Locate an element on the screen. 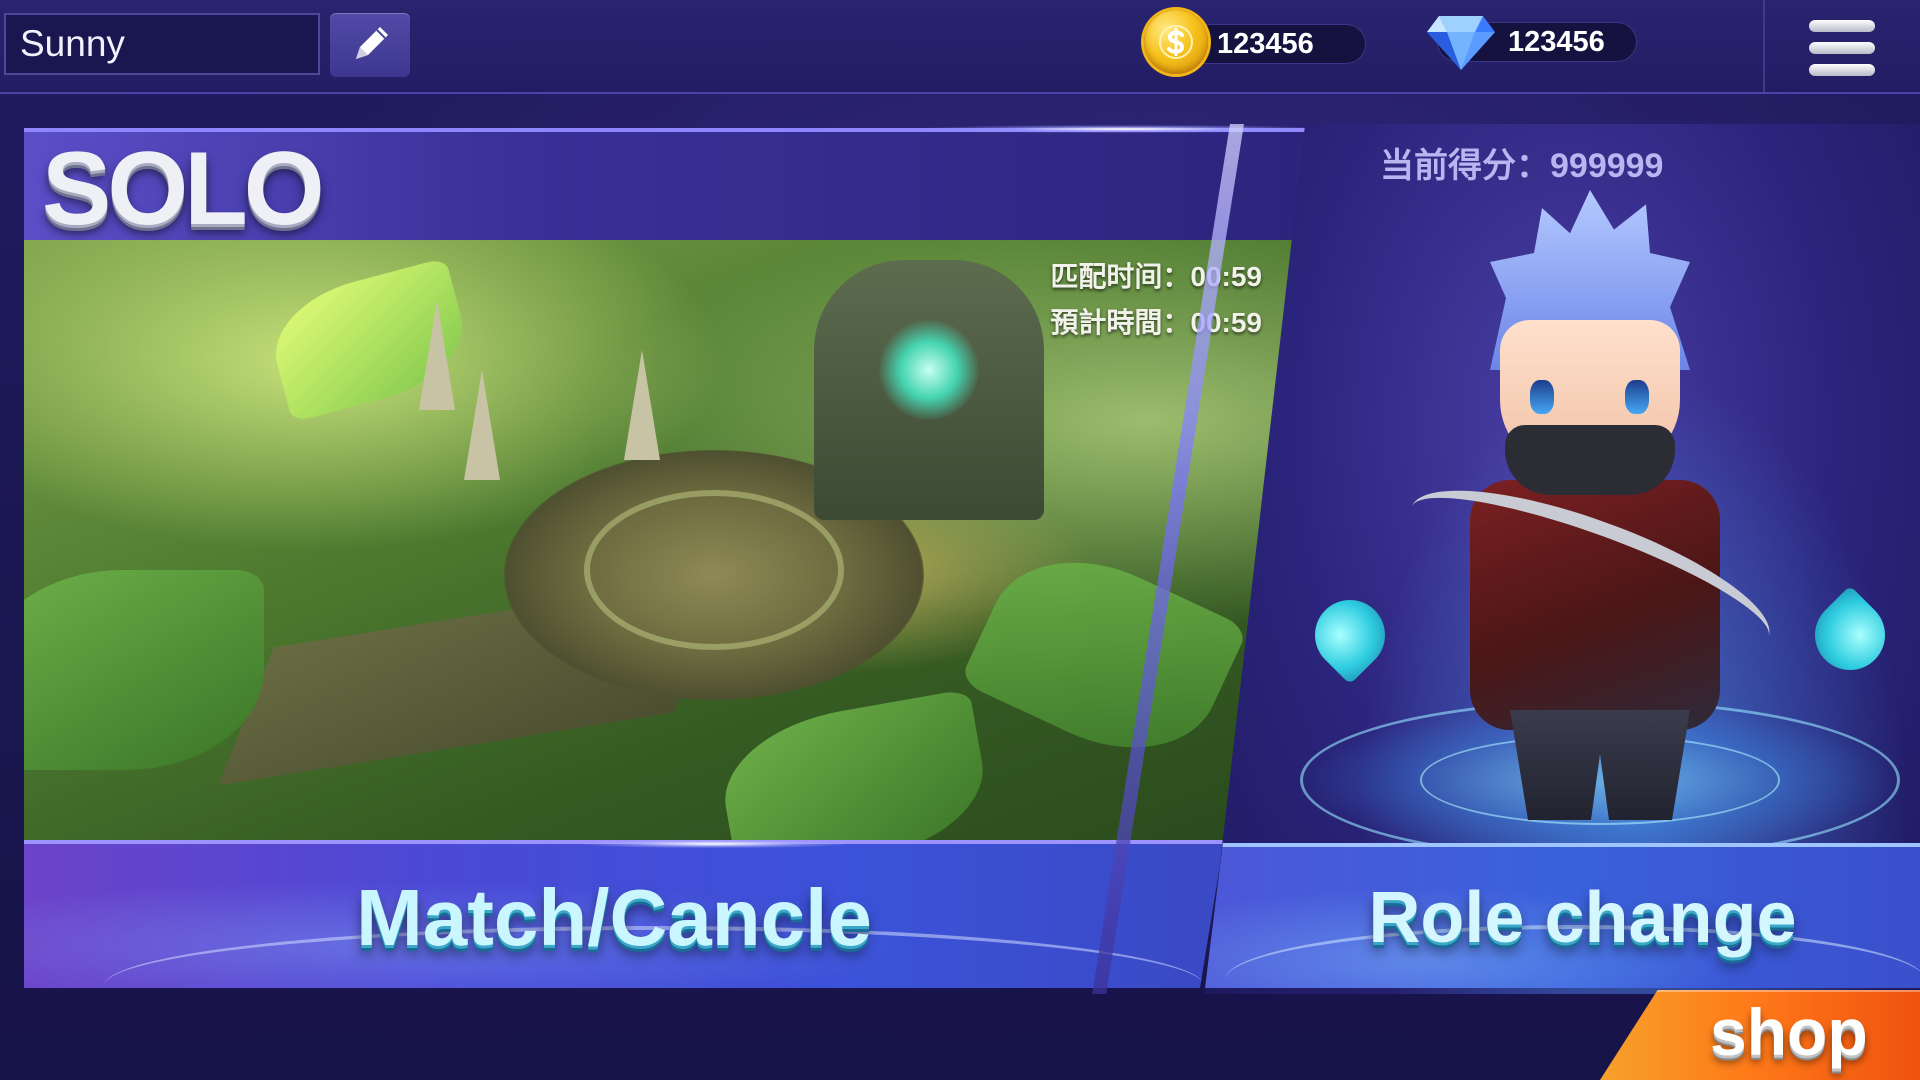 This screenshot has width=1920, height=1080. map-portal-glow is located at coordinates (929, 370).